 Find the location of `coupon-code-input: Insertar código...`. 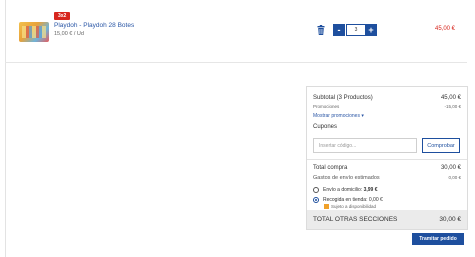

coupon-code-input: Insertar código... is located at coordinates (365, 145).